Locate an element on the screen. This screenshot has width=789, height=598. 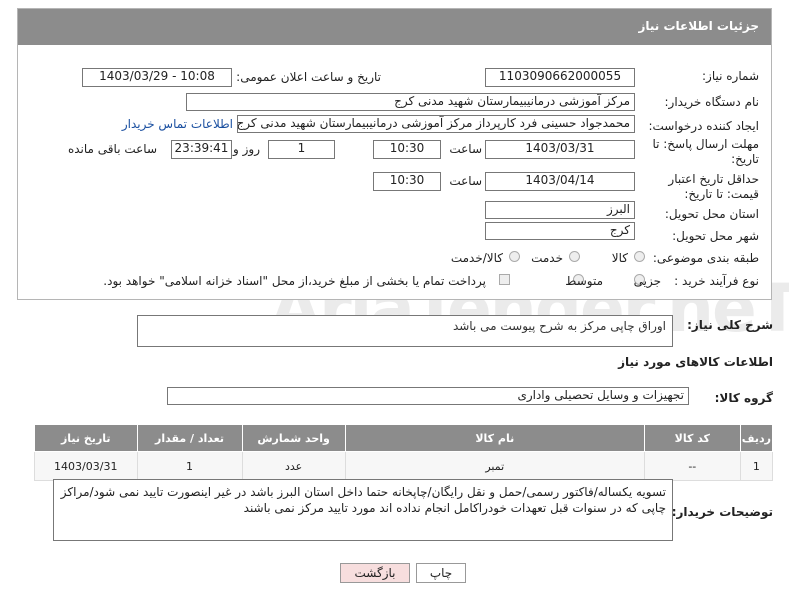
description-field: اوراق چاپی مرکز به شرح پیوست می باشد is located at coordinates (405, 331).